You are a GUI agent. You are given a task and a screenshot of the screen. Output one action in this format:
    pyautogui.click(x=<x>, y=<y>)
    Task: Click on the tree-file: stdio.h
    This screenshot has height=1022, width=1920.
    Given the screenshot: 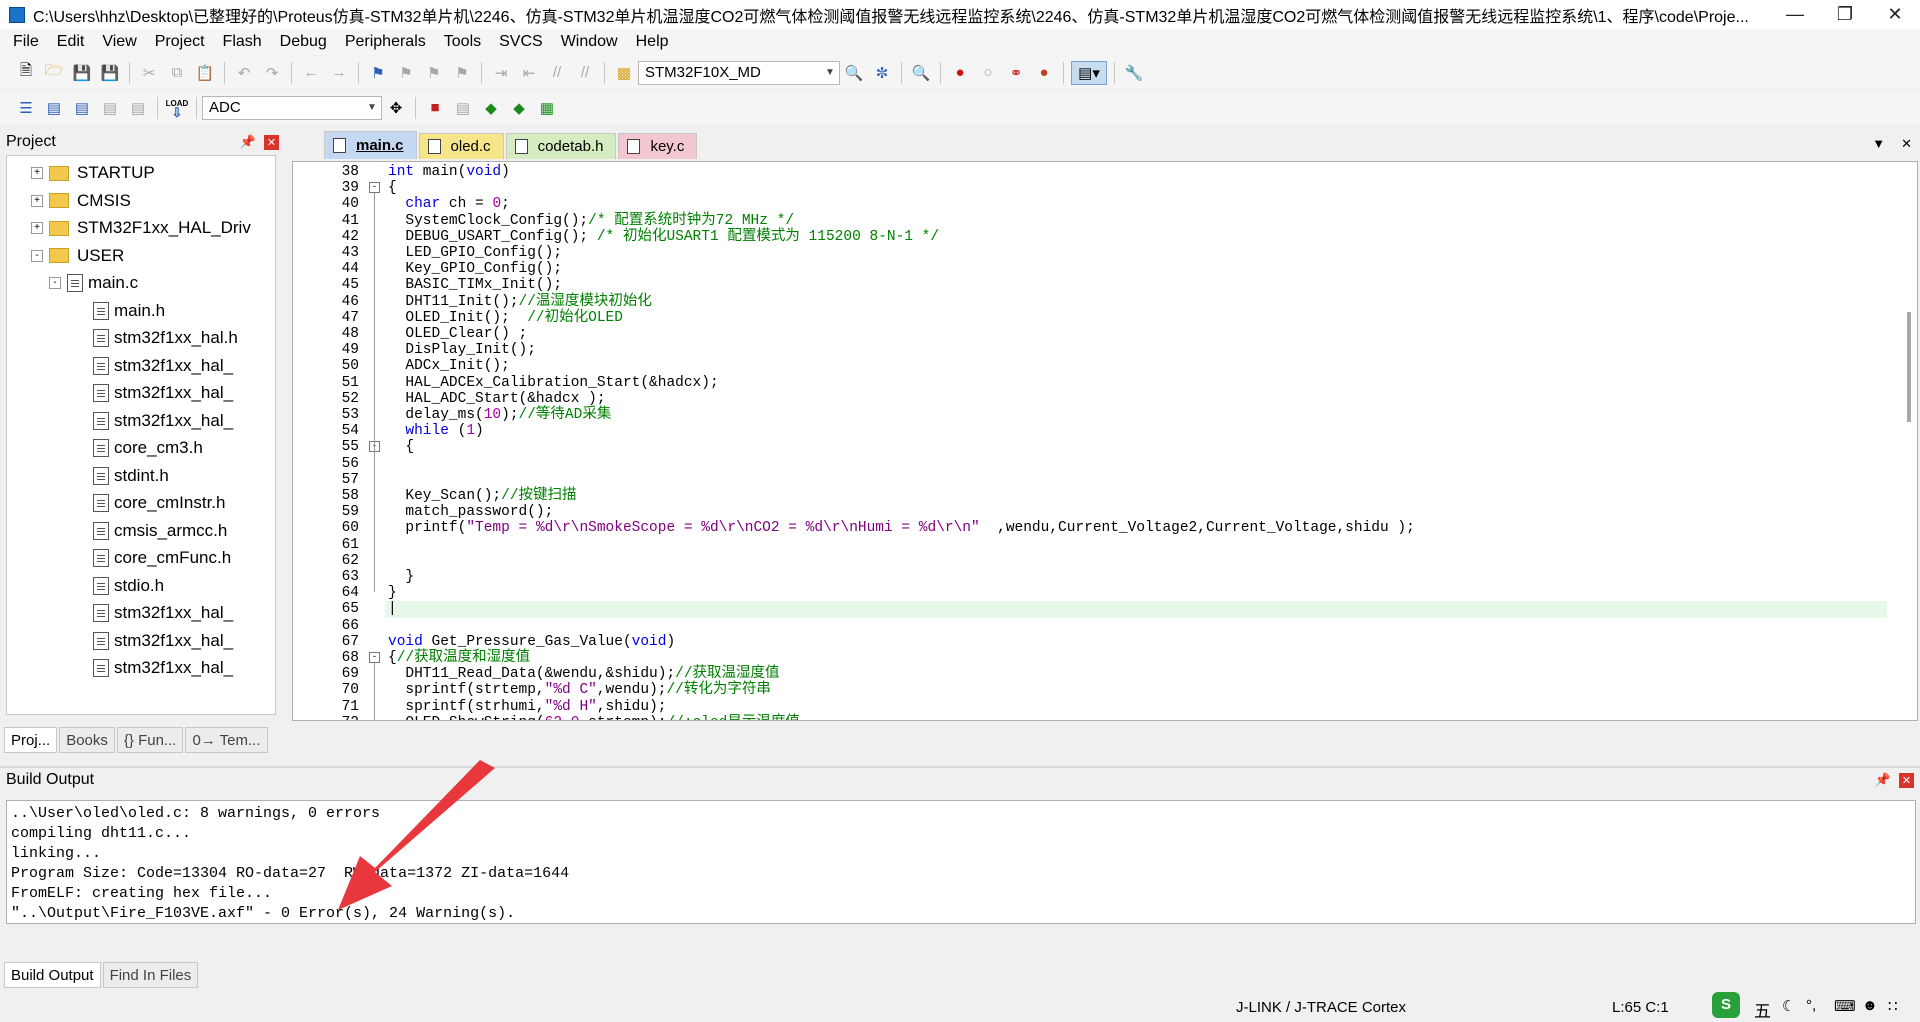 What is the action you would take?
    pyautogui.click(x=128, y=586)
    